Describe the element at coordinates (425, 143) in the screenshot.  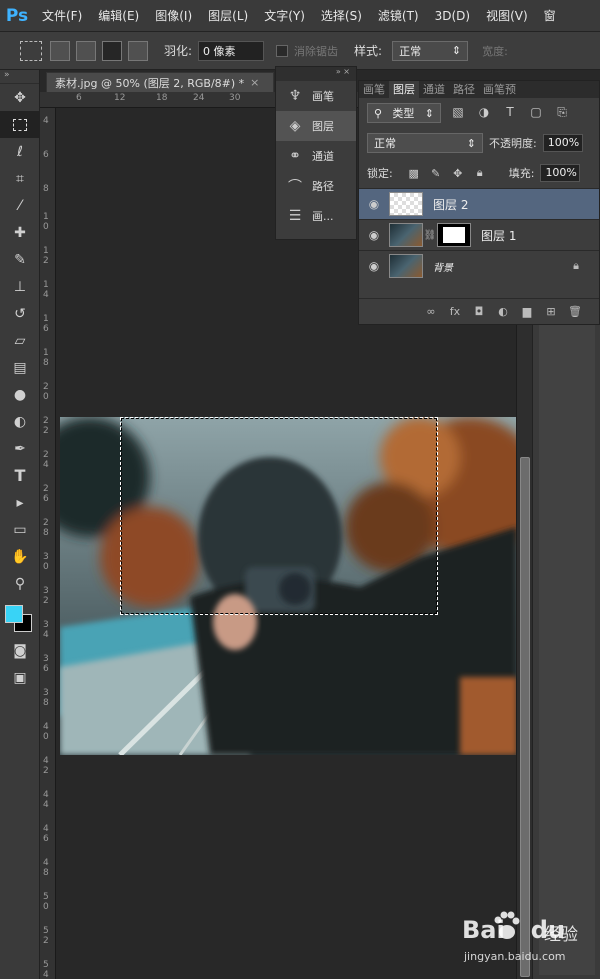
I see `blend-mode-select: 正常 ⇕` at that location.